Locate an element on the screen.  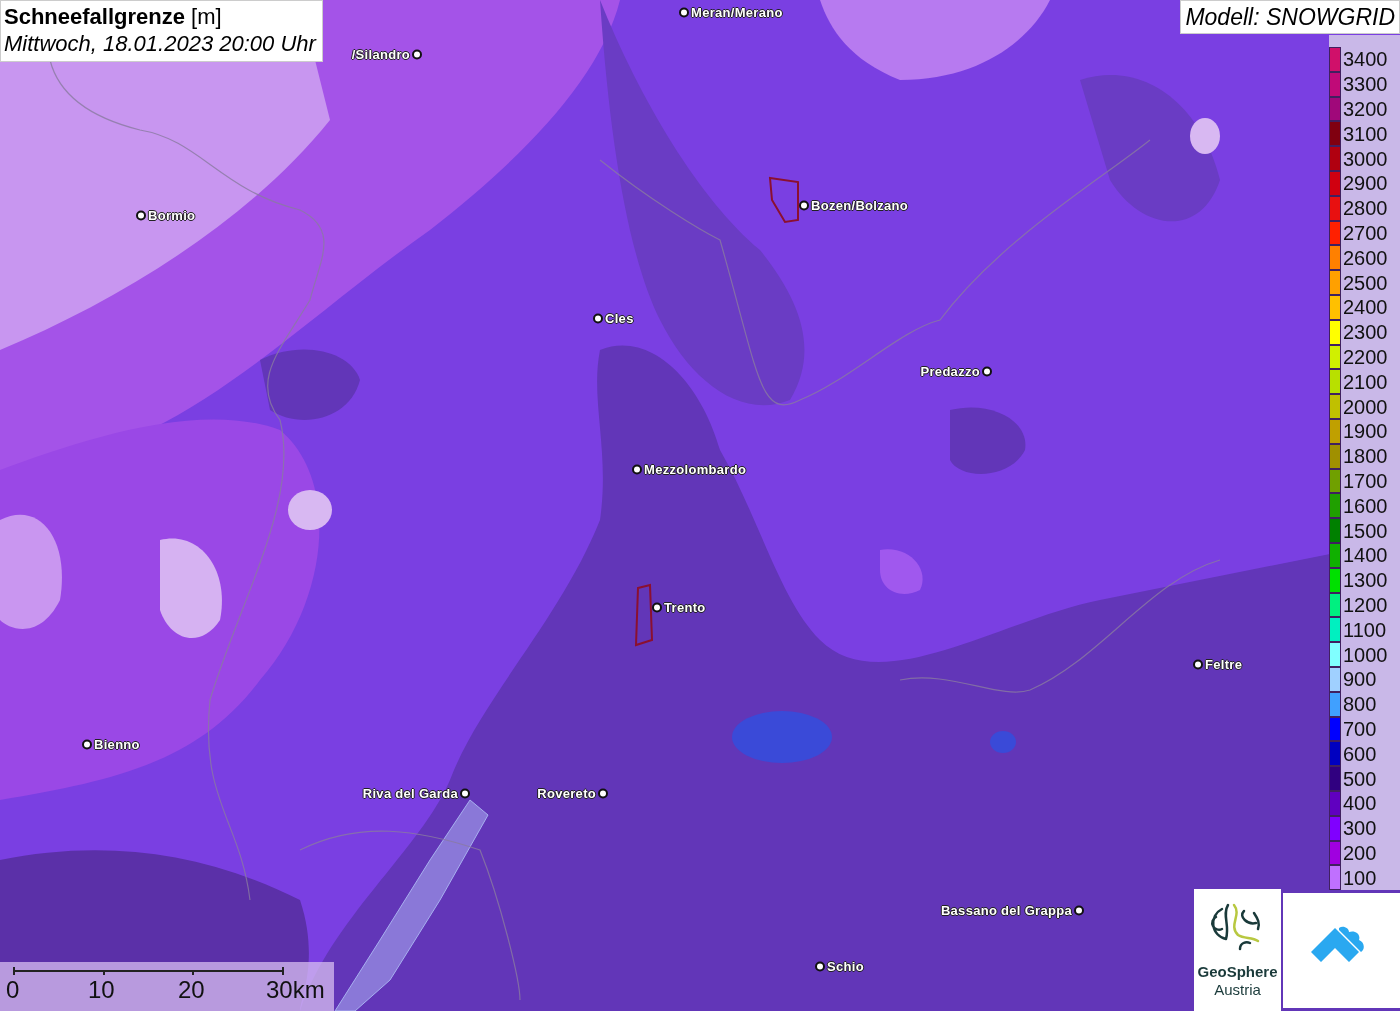
legend-label: 2200 is located at coordinates (1365, 356).